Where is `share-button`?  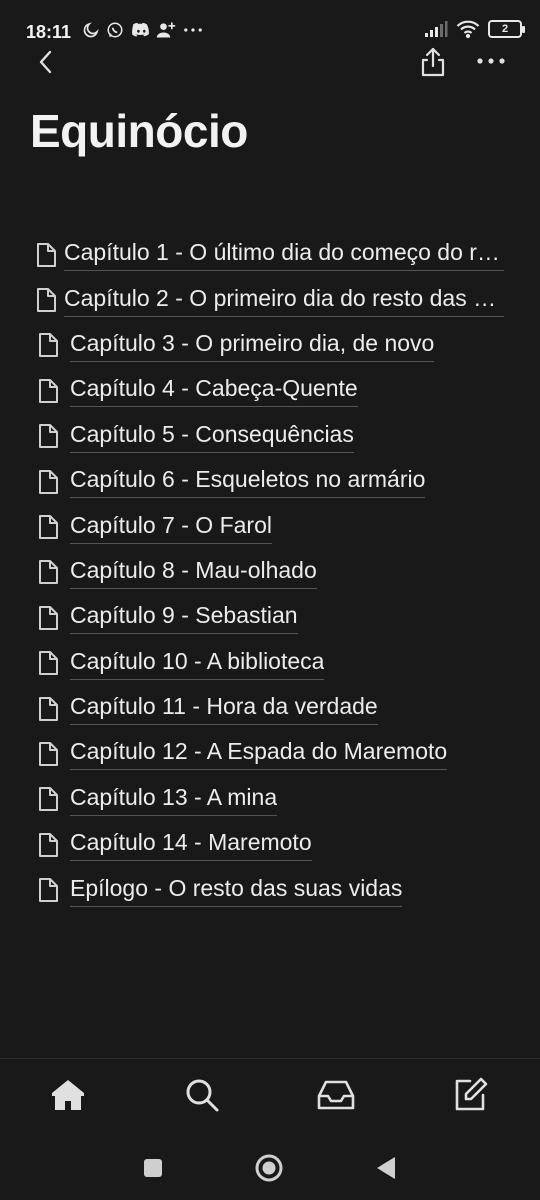
share-button is located at coordinates (433, 62).